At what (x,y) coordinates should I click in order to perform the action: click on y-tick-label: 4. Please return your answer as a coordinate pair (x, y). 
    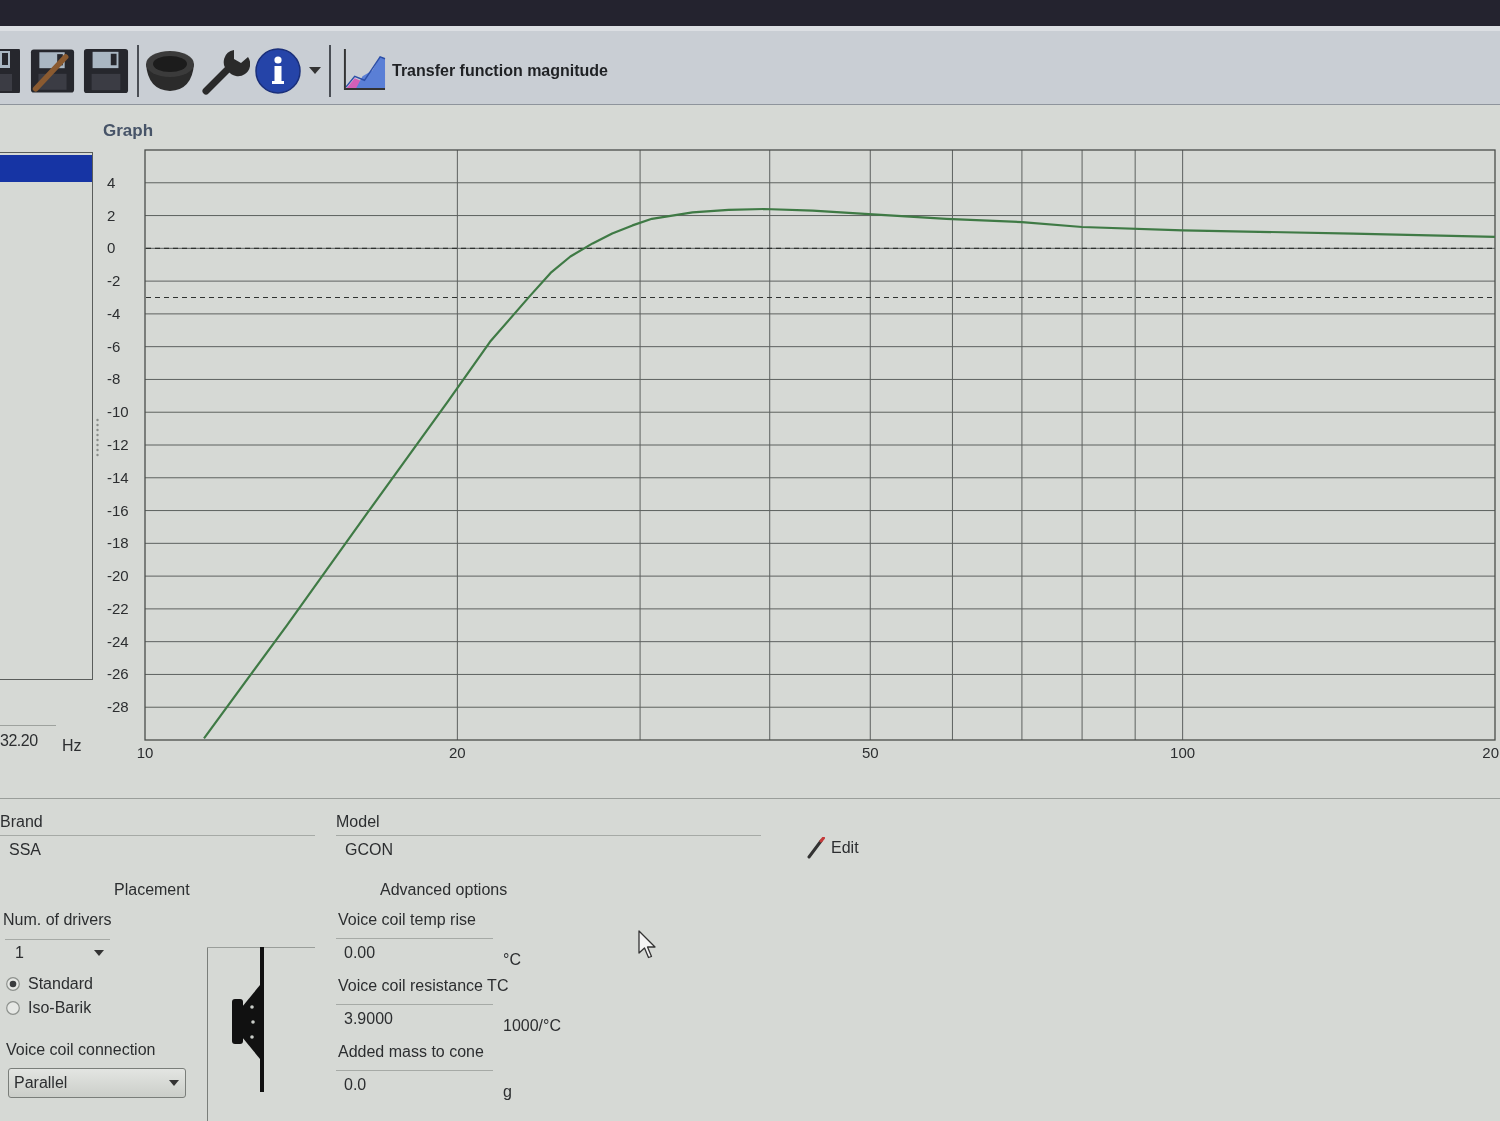
    Looking at the image, I should click on (111, 182).